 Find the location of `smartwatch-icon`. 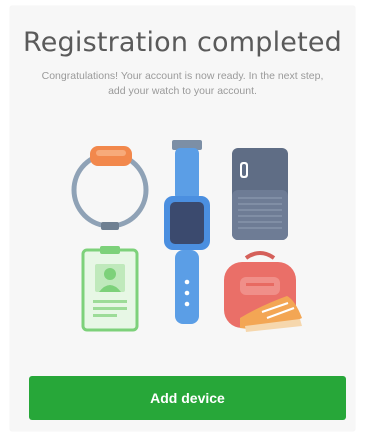

smartwatch-icon is located at coordinates (187, 232).